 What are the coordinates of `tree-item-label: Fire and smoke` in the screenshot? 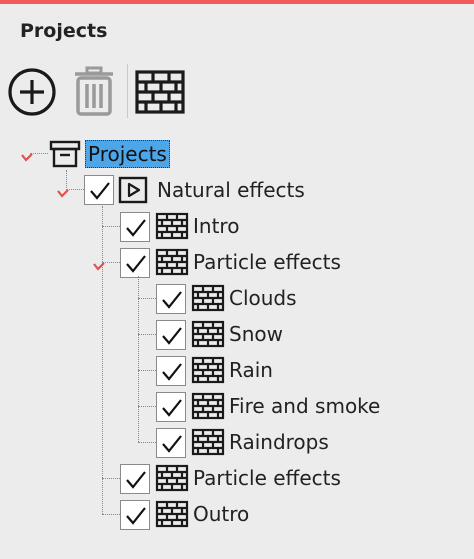 It's located at (304, 406).